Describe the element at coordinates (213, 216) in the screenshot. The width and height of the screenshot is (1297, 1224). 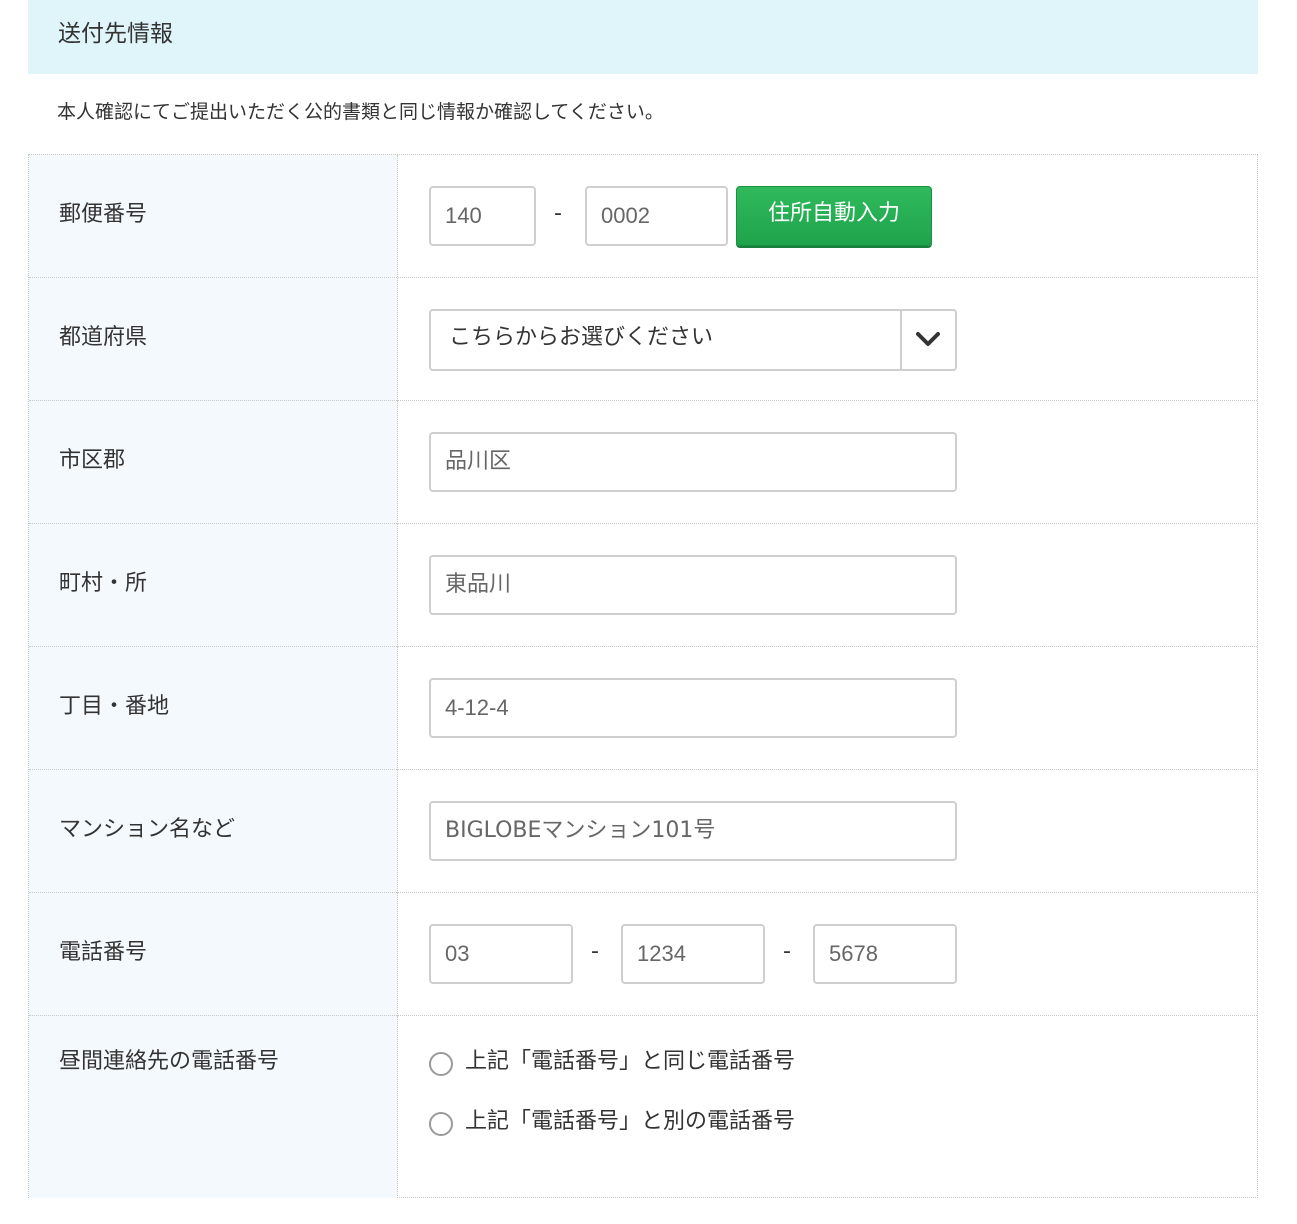
I see `label-cell: 郵便番号` at that location.